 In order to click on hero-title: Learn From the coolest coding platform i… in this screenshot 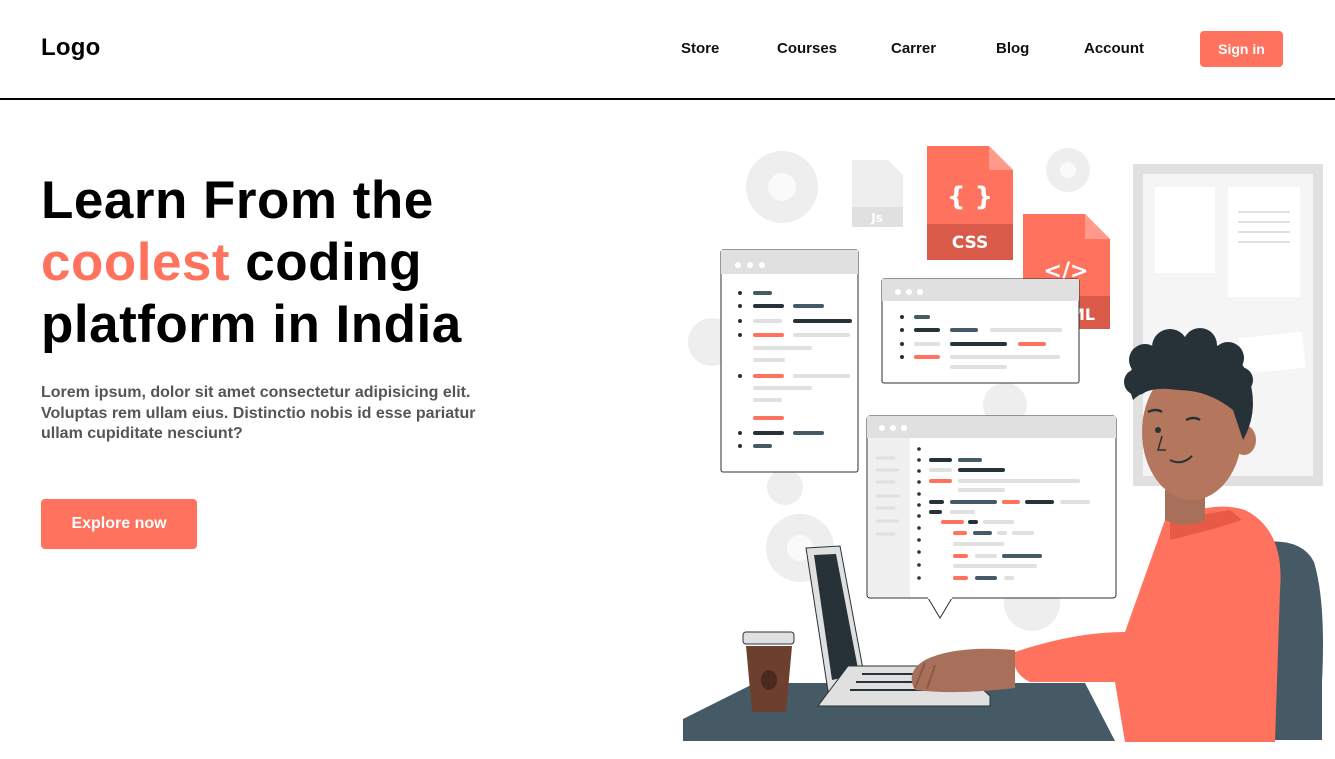, I will do `click(251, 263)`.